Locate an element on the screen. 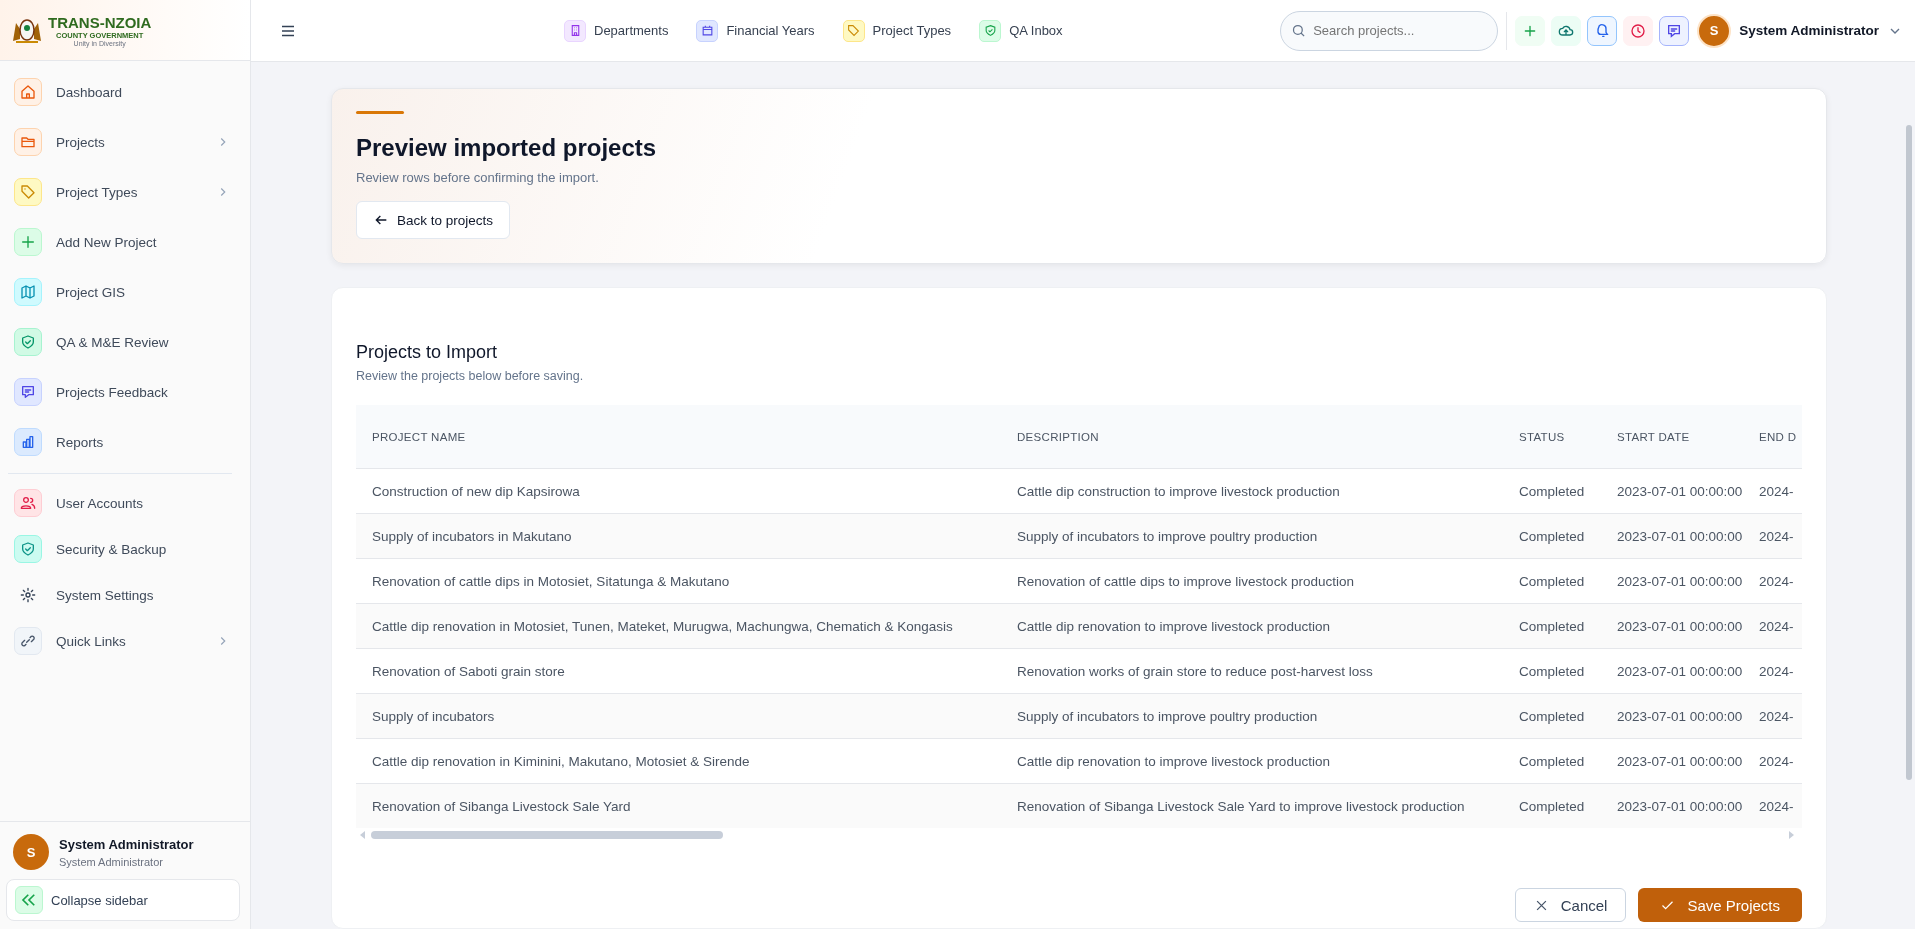 The image size is (1915, 929). column-header: START DATE is located at coordinates (1676, 437).